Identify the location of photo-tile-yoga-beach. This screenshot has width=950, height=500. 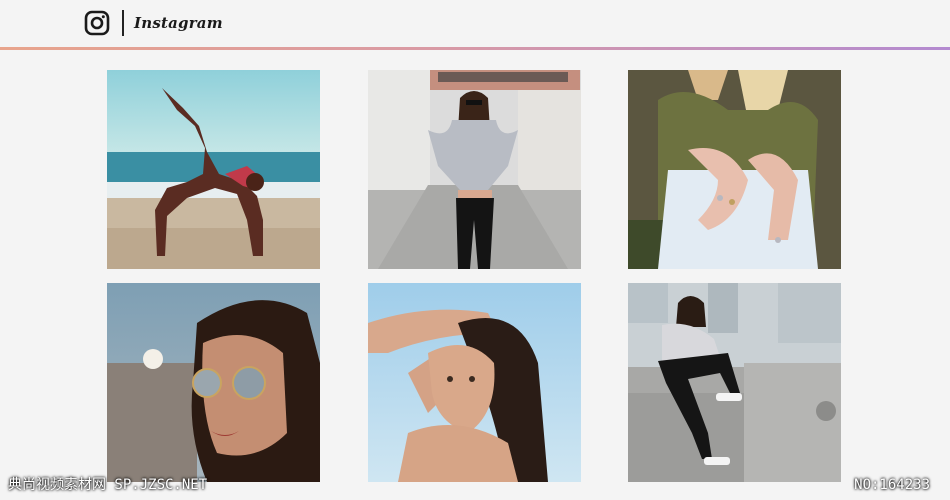
(213, 169).